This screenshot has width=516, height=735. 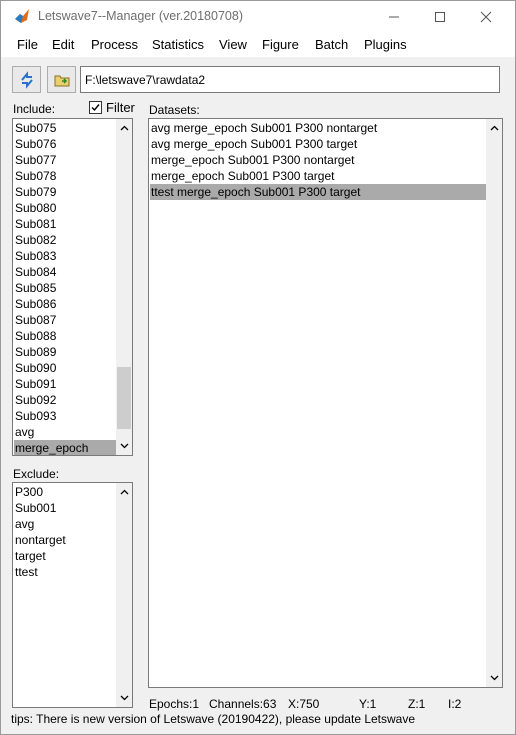 I want to click on exclude-scrollbar, so click(x=124, y=595).